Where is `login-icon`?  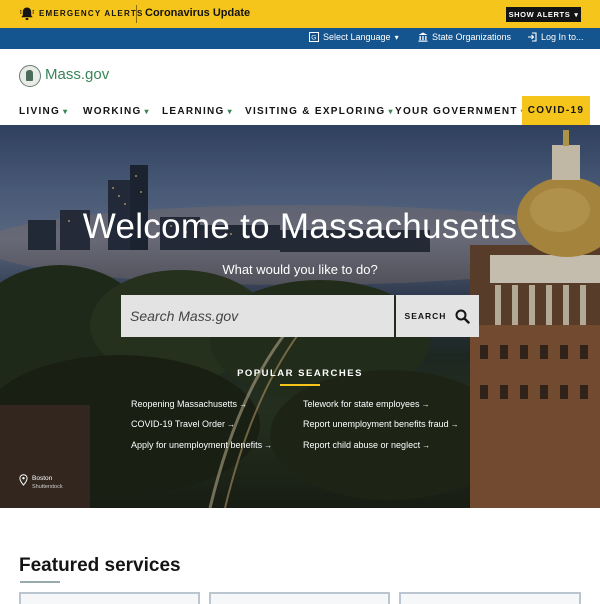
login-icon is located at coordinates (532, 37).